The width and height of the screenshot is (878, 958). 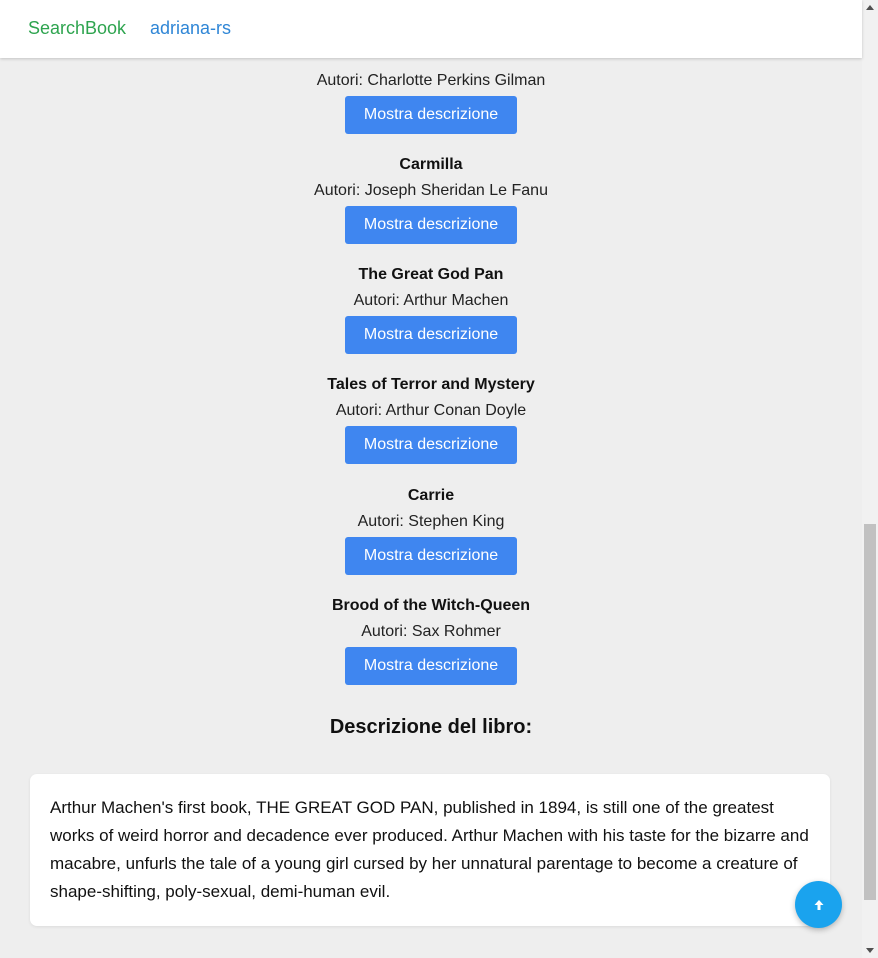 I want to click on vertical-scrollbar, so click(x=870, y=479).